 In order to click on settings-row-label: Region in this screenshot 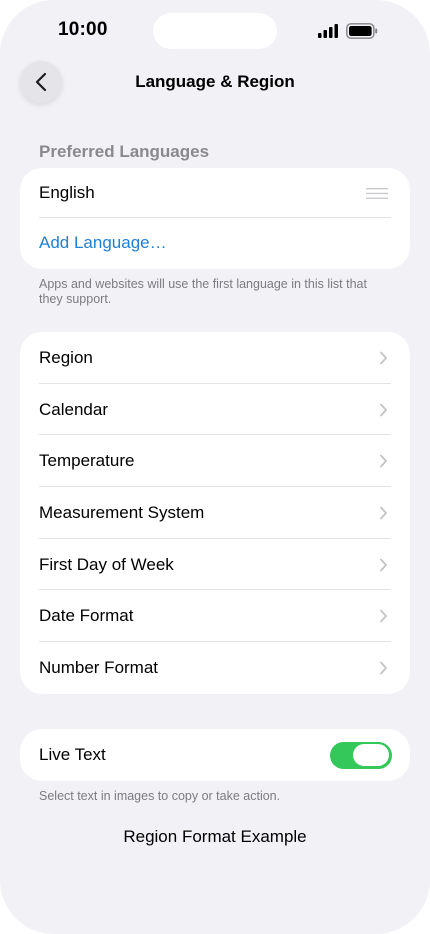, I will do `click(66, 357)`.